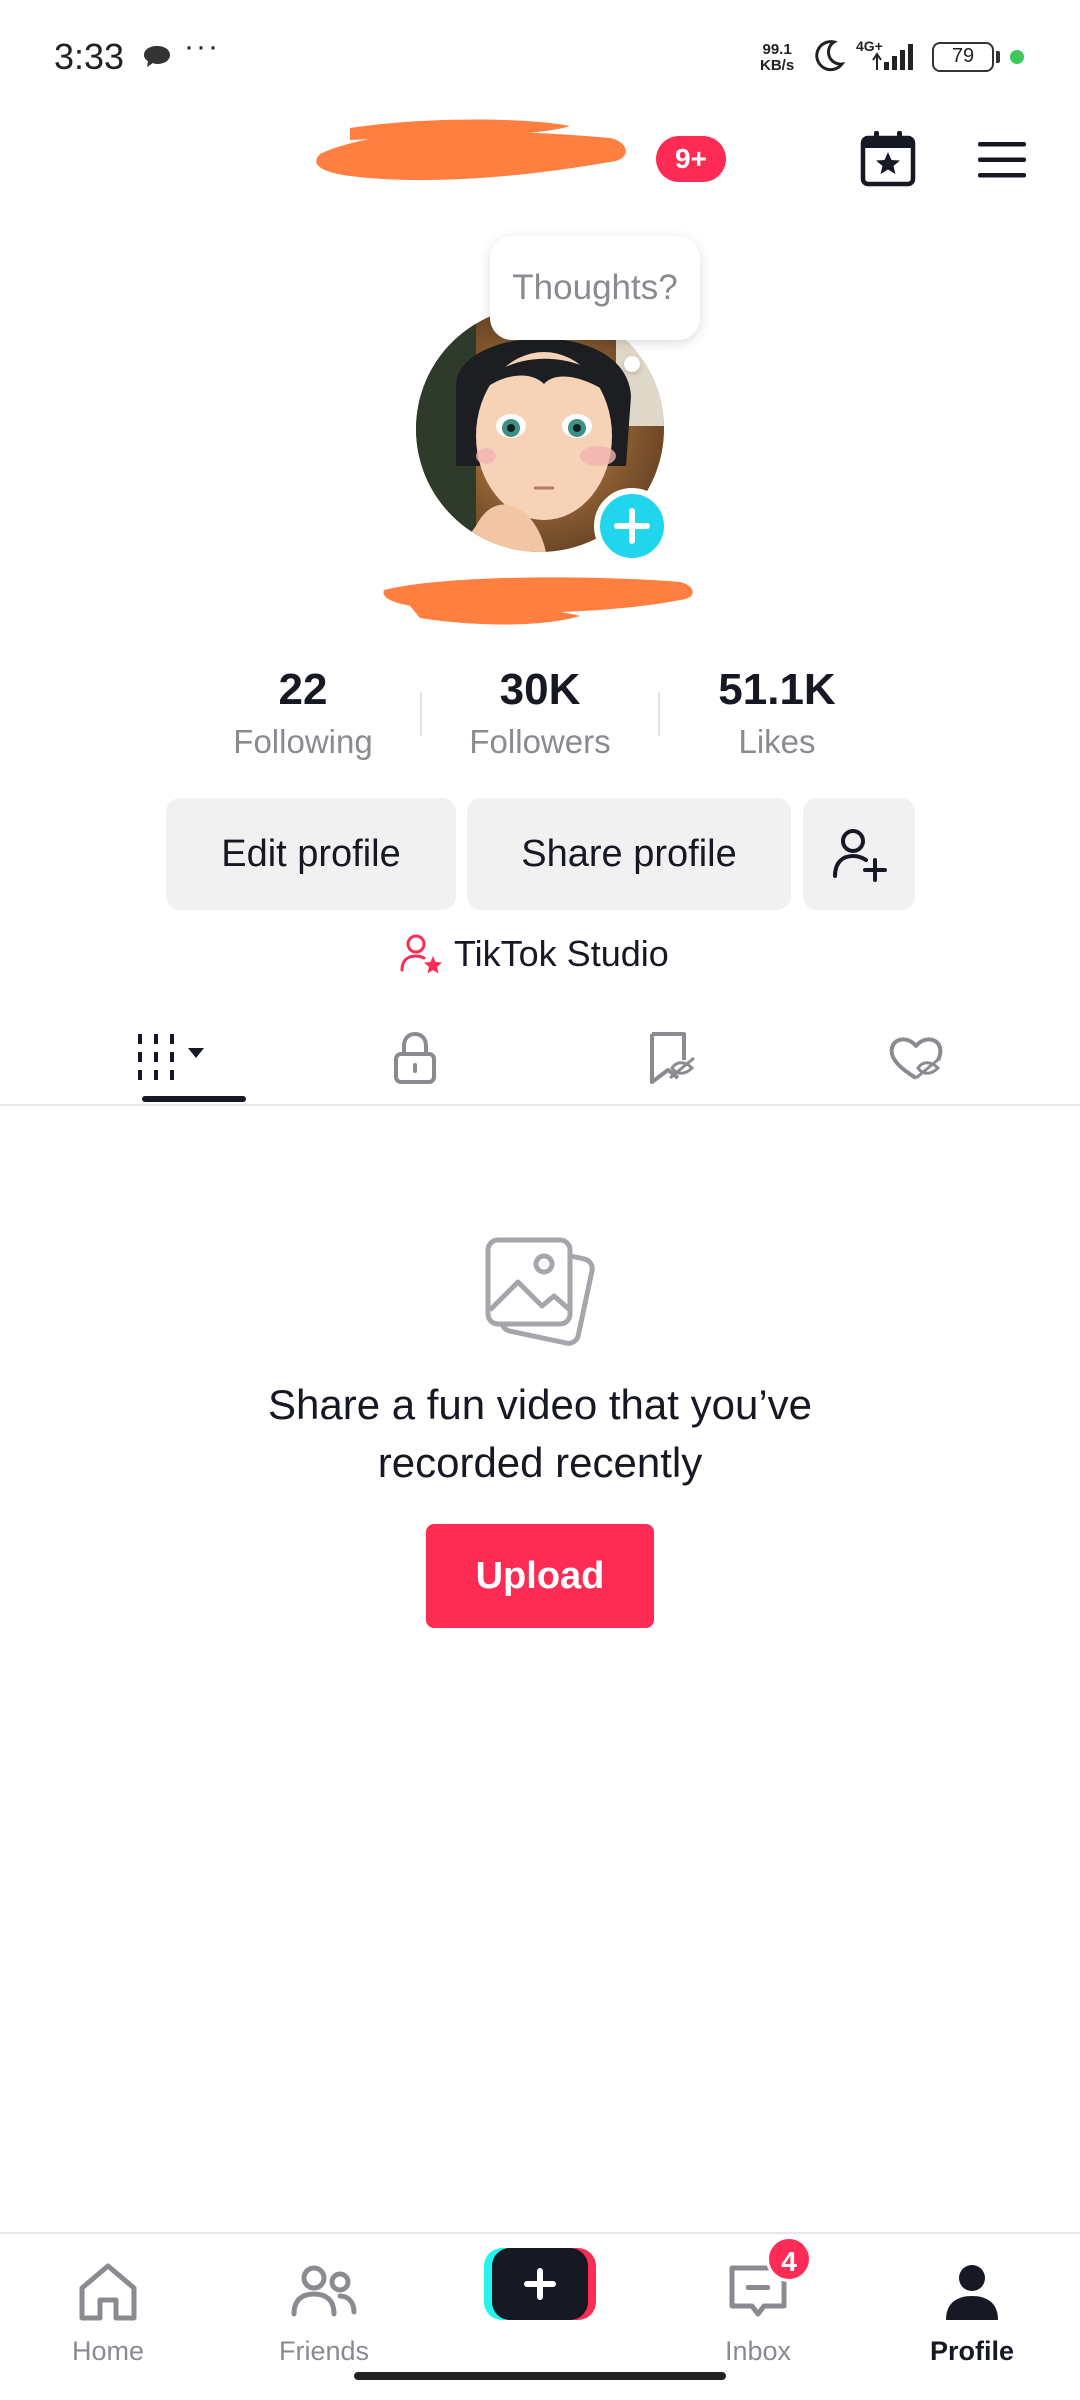 This screenshot has width=1080, height=2400. What do you see at coordinates (89, 56) in the screenshot?
I see `status-time: 3:33` at bounding box center [89, 56].